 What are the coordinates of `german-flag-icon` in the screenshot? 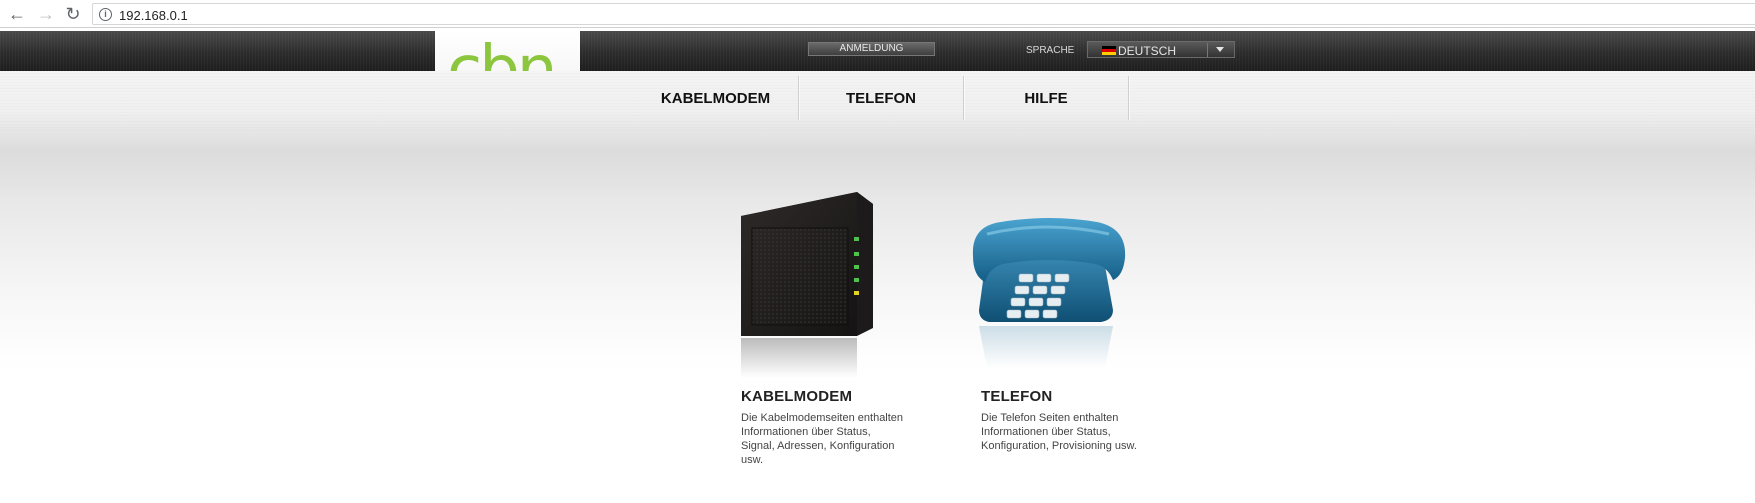 It's located at (1109, 50).